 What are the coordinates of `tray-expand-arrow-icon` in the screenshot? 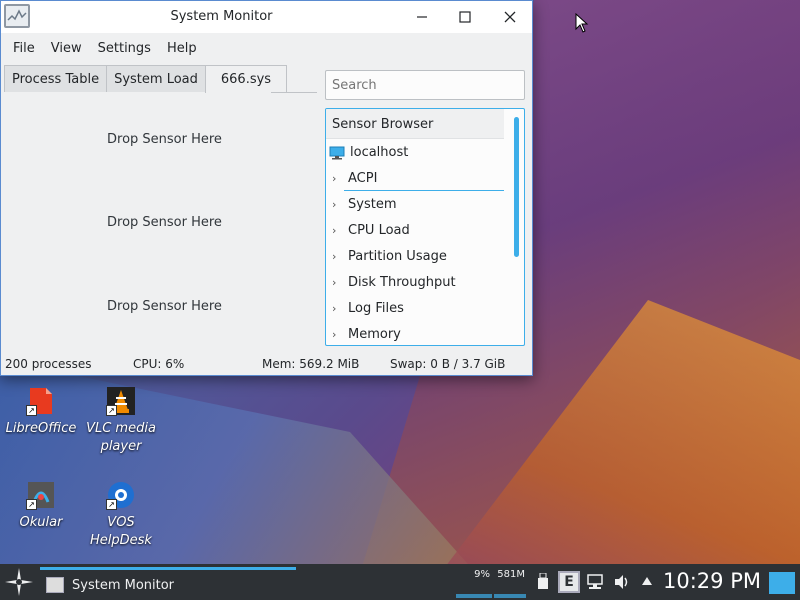 It's located at (647, 581).